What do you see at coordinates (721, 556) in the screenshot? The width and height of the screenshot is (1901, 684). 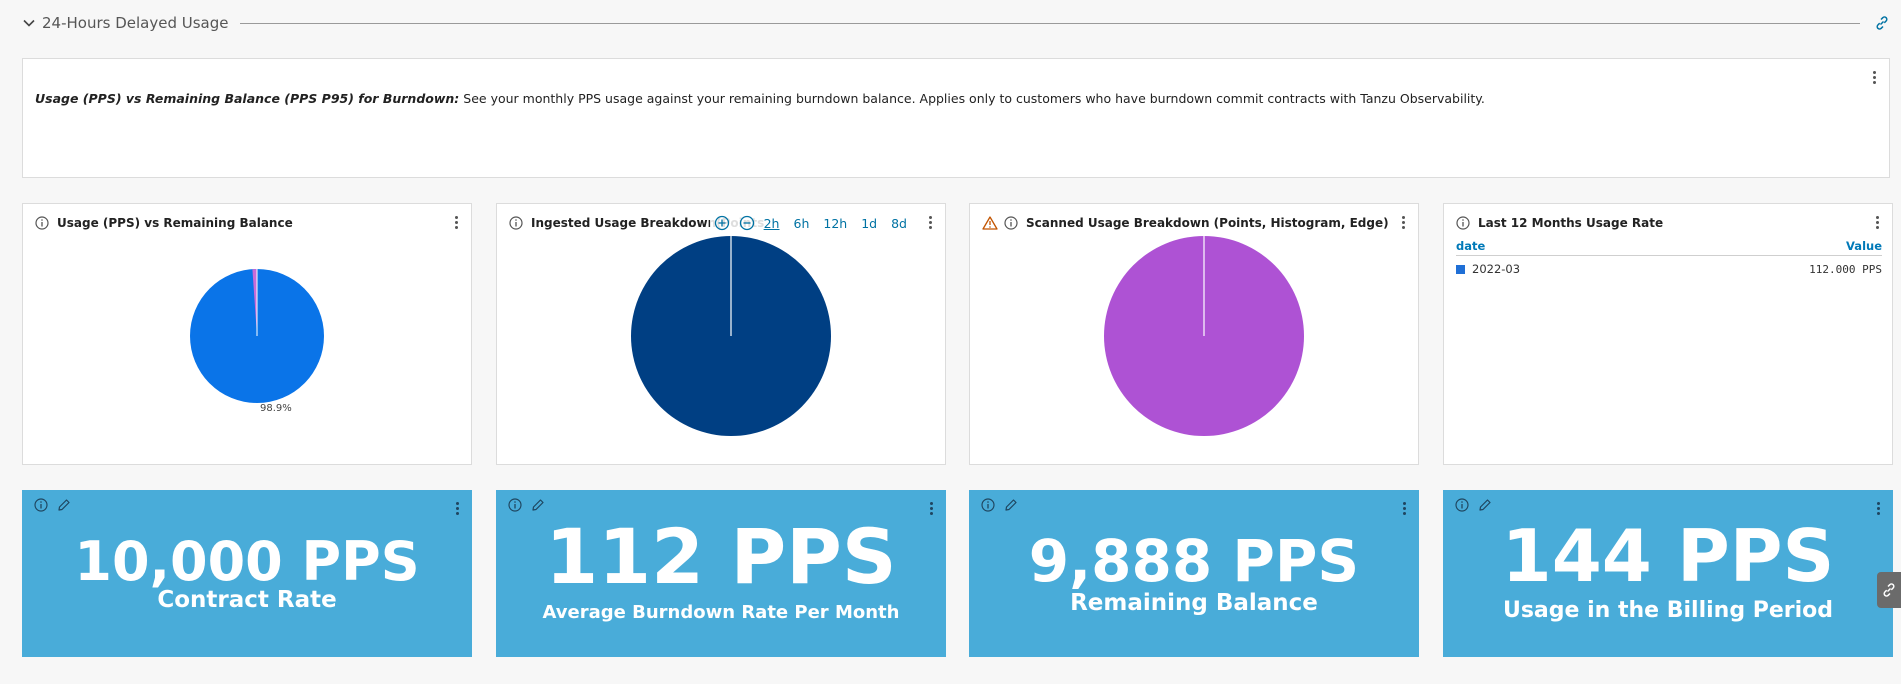 I see `stat-value: 112 PPS` at bounding box center [721, 556].